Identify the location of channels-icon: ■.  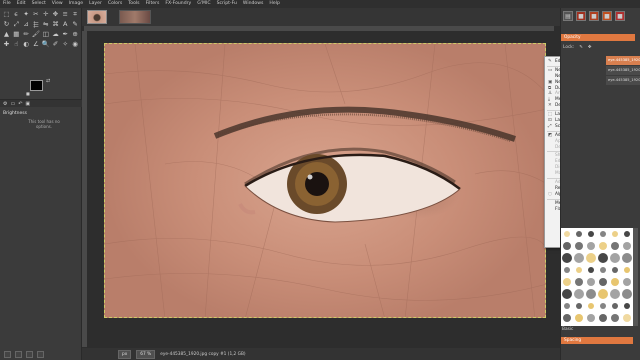
(581, 16).